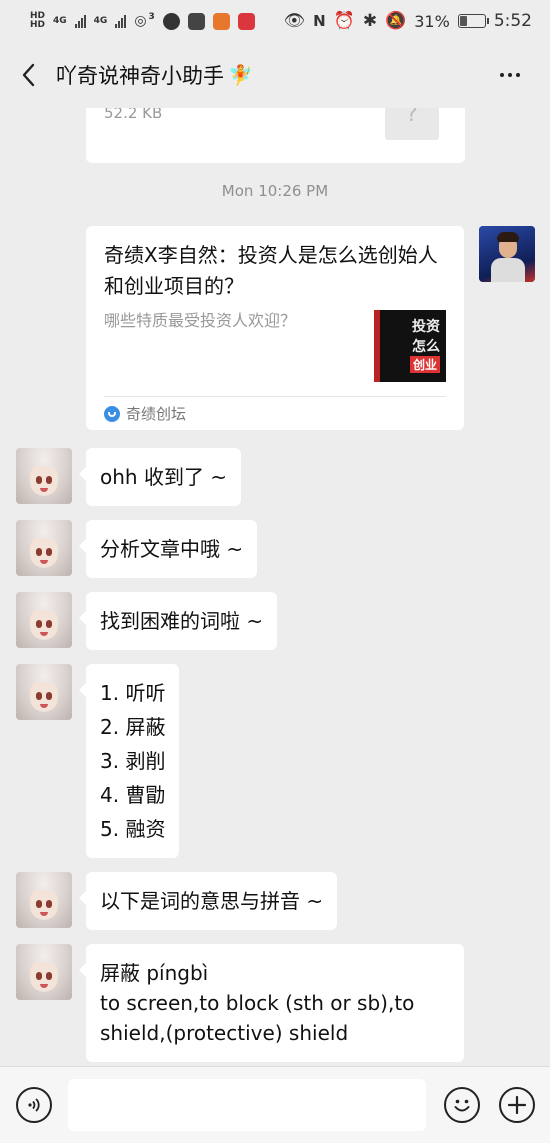 The width and height of the screenshot is (550, 1143). I want to click on article-title: 奇绩X李自然：投资人是怎么选创始人和创业项目的？, so click(271, 270).